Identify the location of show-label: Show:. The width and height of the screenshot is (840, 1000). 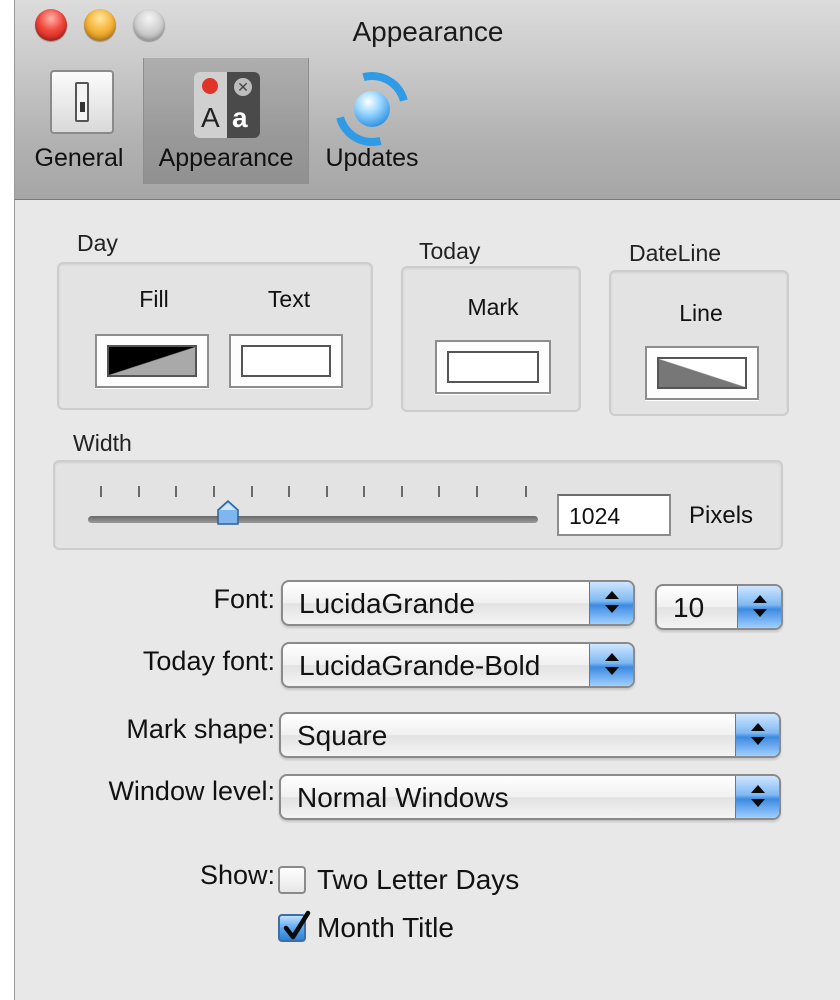
(237, 875).